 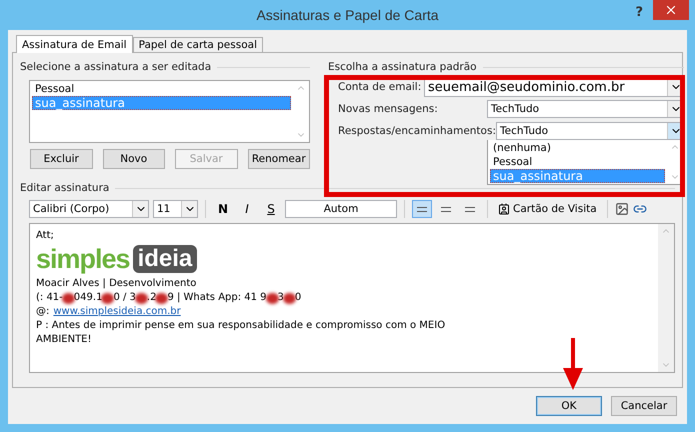 What do you see at coordinates (347, 15) in the screenshot?
I see `window-title: Assinaturas e Papel de Carta` at bounding box center [347, 15].